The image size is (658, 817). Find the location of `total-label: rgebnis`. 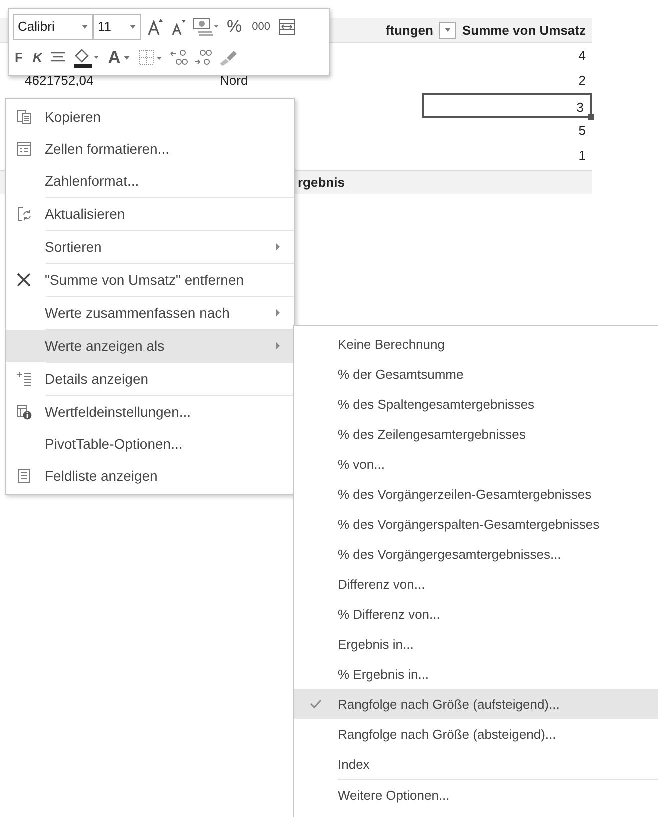

total-label: rgebnis is located at coordinates (321, 182).